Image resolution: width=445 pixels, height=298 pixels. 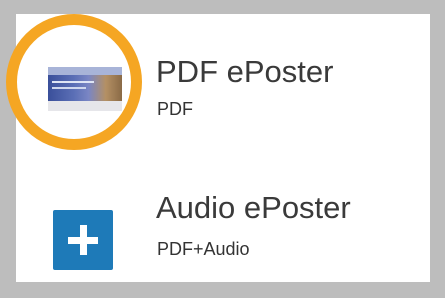 What do you see at coordinates (74, 82) in the screenshot?
I see `highlight-circle` at bounding box center [74, 82].